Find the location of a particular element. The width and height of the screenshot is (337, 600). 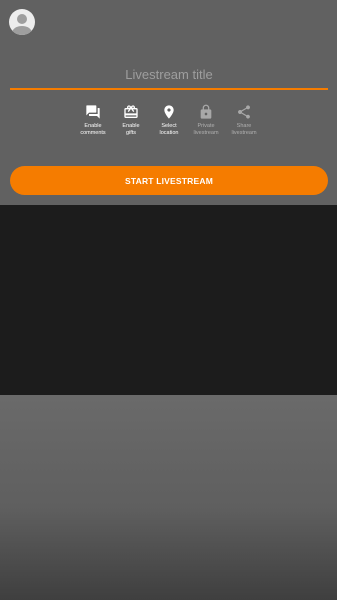

select-location-label: Select location is located at coordinates (169, 129).